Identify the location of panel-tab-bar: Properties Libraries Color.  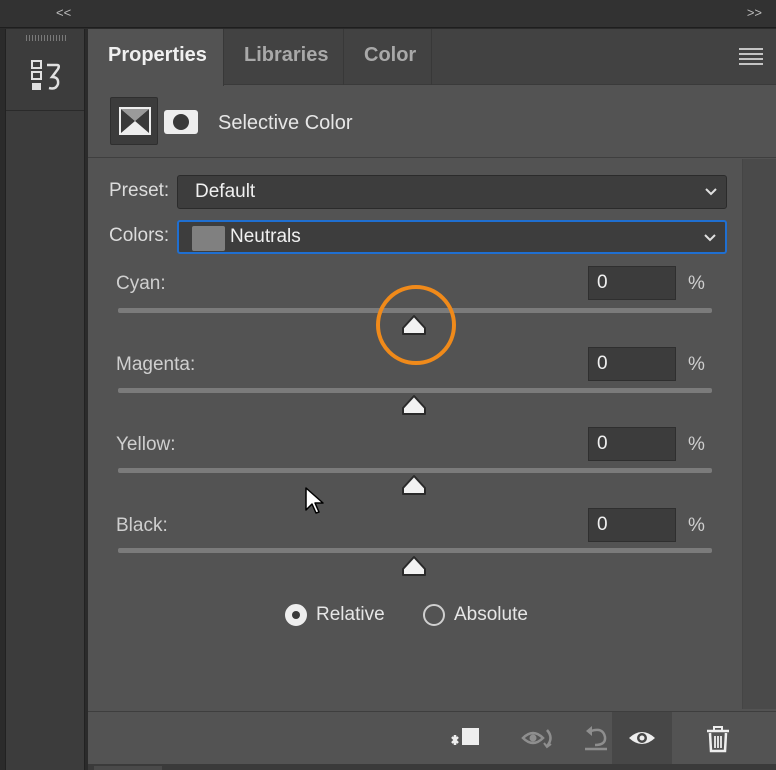
(432, 57).